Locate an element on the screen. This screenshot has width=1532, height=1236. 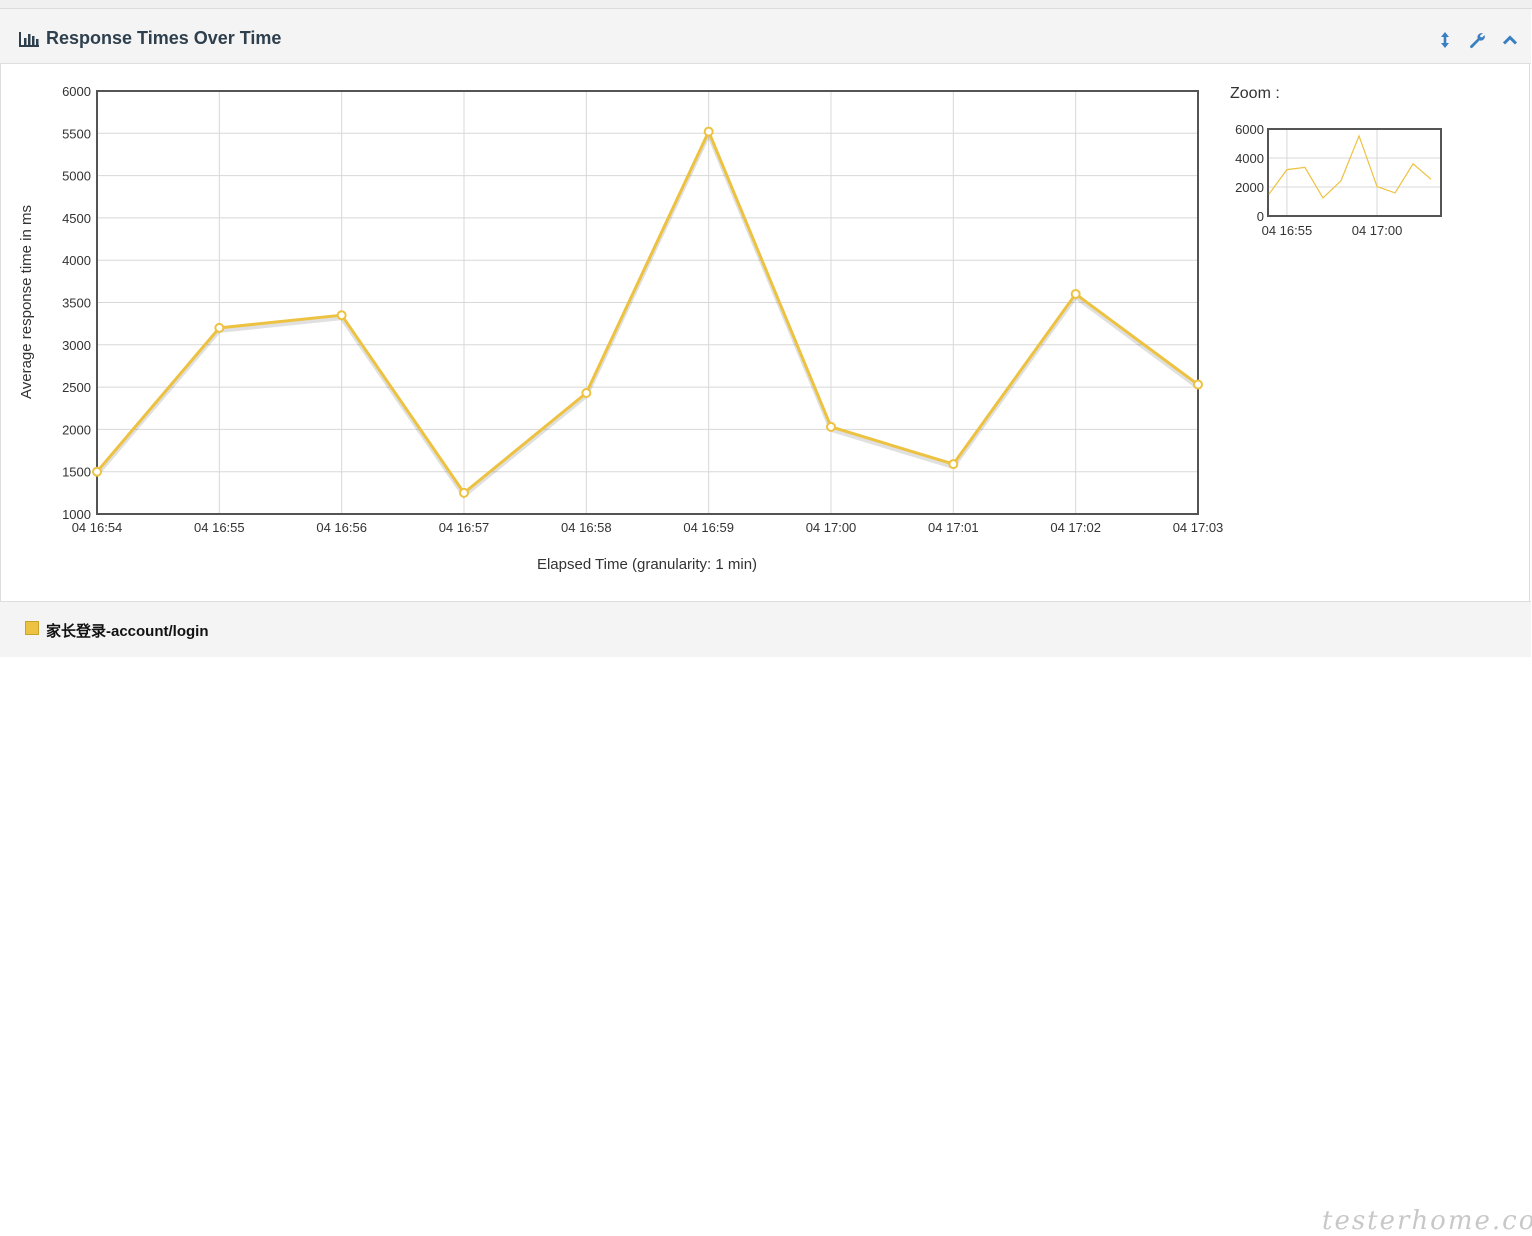
x-tick-label: 04 16:57 is located at coordinates (464, 527).